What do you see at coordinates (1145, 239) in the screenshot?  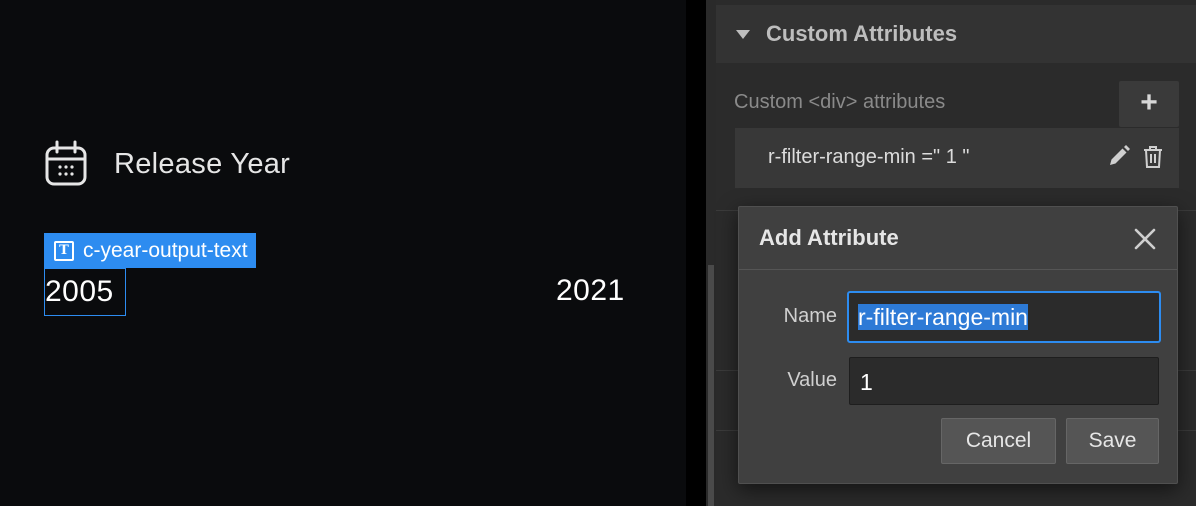 I see `close-icon` at bounding box center [1145, 239].